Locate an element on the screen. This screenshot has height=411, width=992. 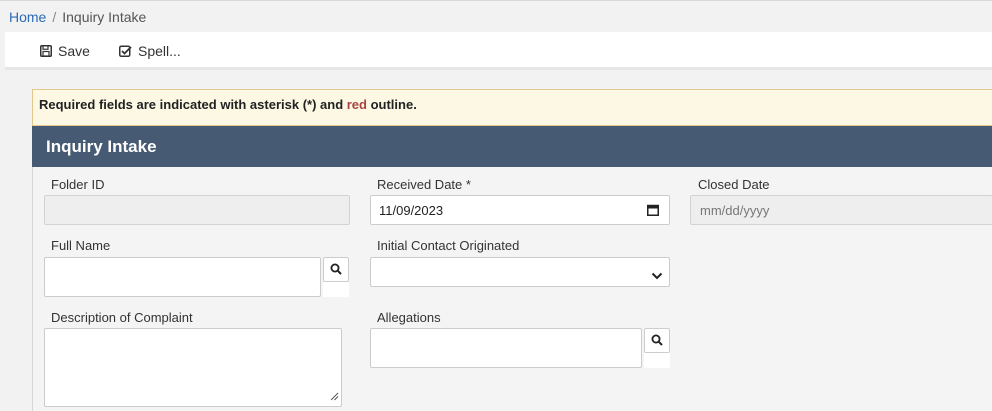
received-date-input: 11/09/2023 is located at coordinates (520, 210).